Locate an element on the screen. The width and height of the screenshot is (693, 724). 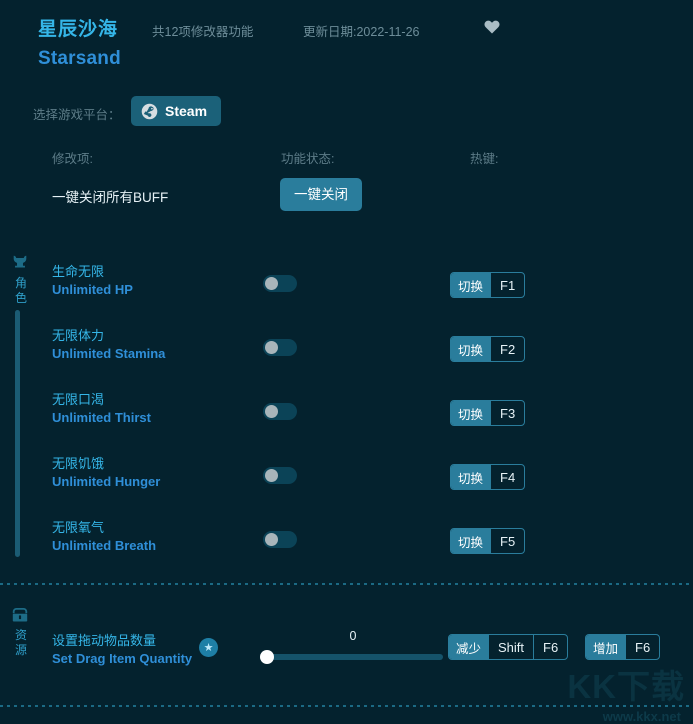
global-disable-button: 一键关闭 is located at coordinates (321, 194).